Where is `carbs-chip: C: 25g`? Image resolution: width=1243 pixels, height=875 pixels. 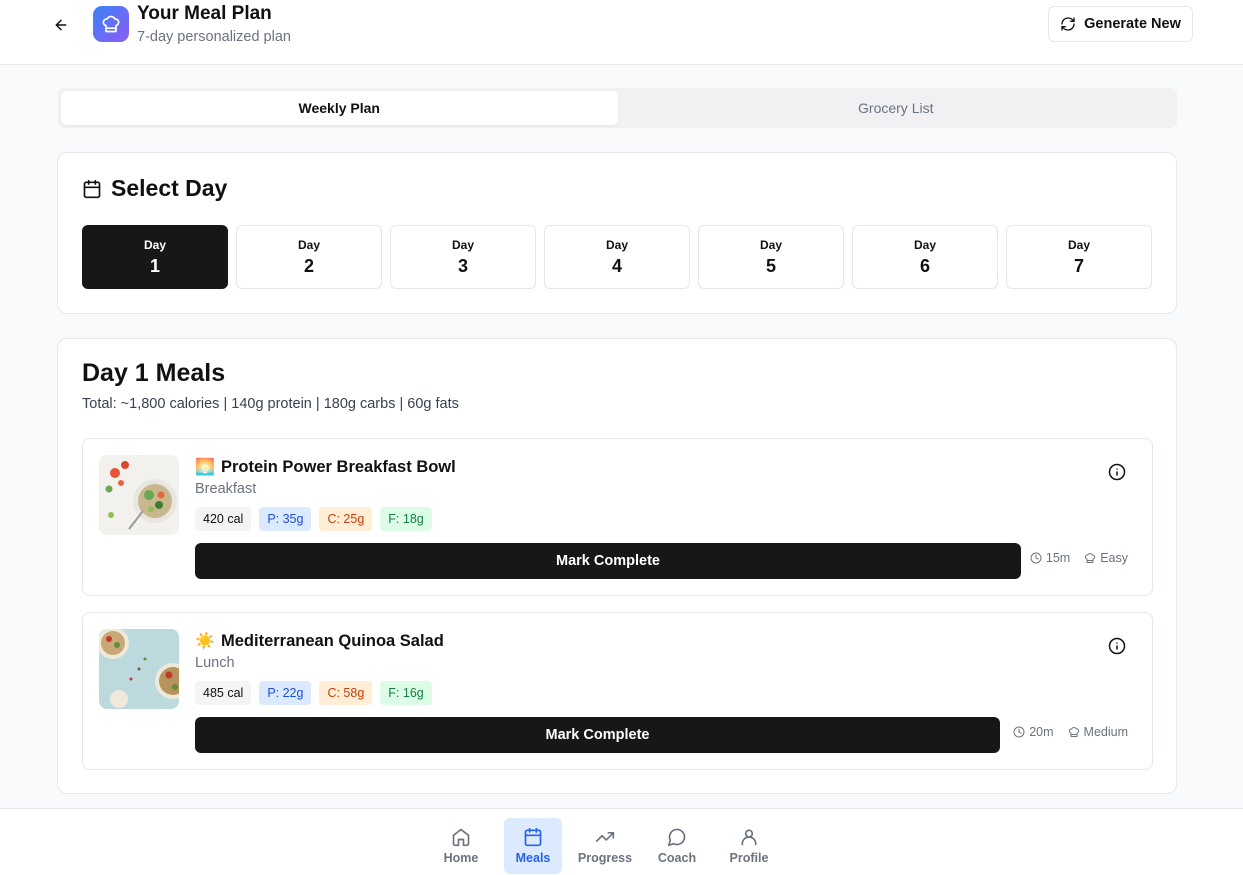 carbs-chip: C: 25g is located at coordinates (346, 519).